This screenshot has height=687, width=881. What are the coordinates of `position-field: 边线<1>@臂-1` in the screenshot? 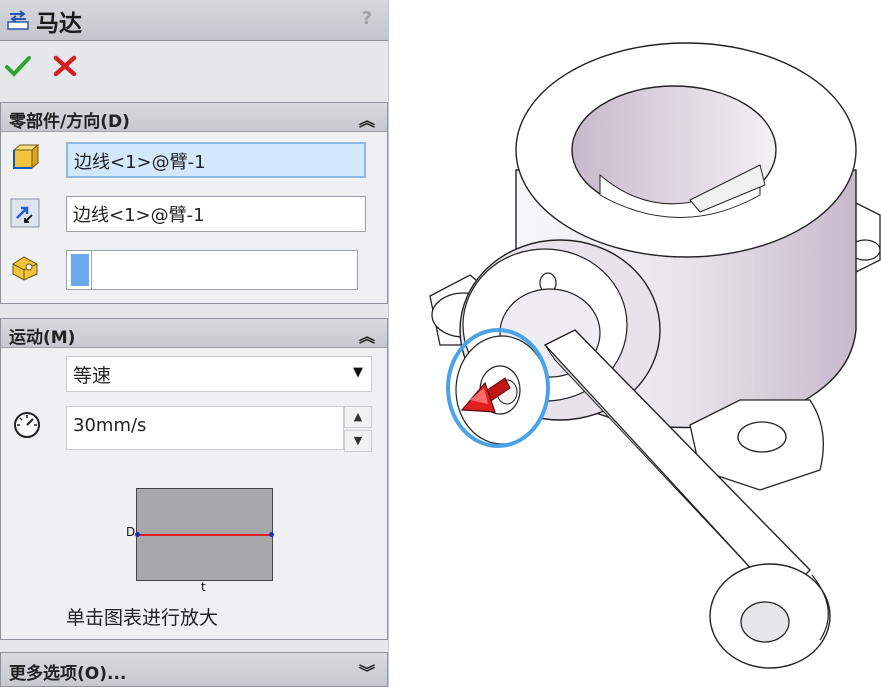 It's located at (216, 160).